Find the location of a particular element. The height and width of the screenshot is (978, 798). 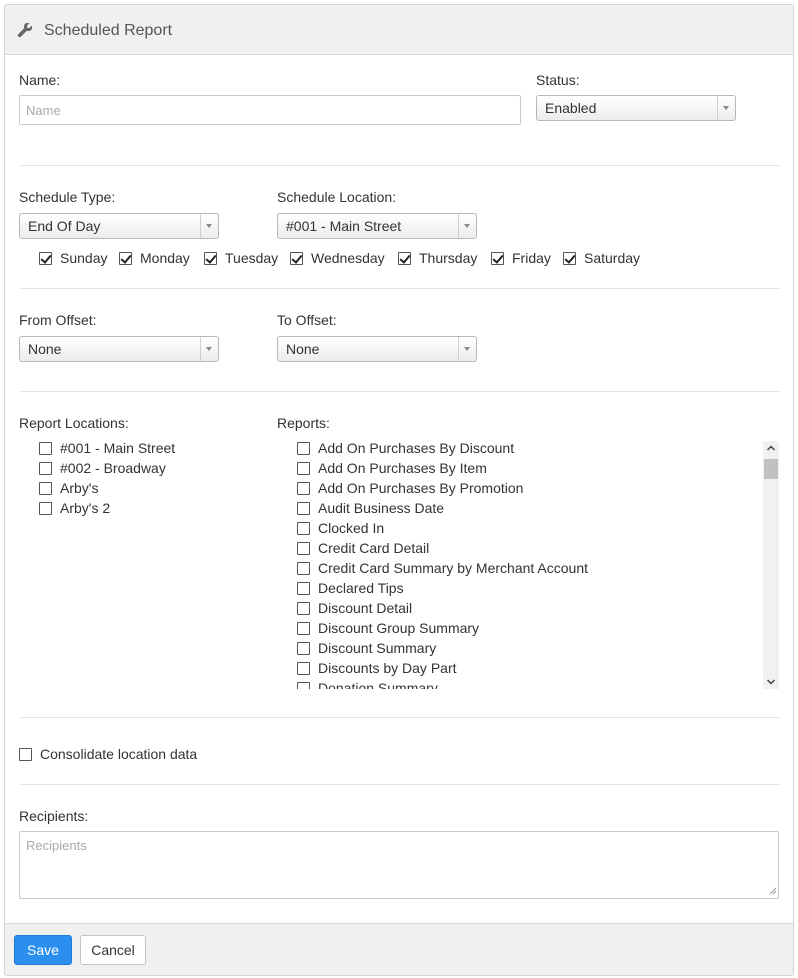

schedule-type-dropdown-button is located at coordinates (209, 226).